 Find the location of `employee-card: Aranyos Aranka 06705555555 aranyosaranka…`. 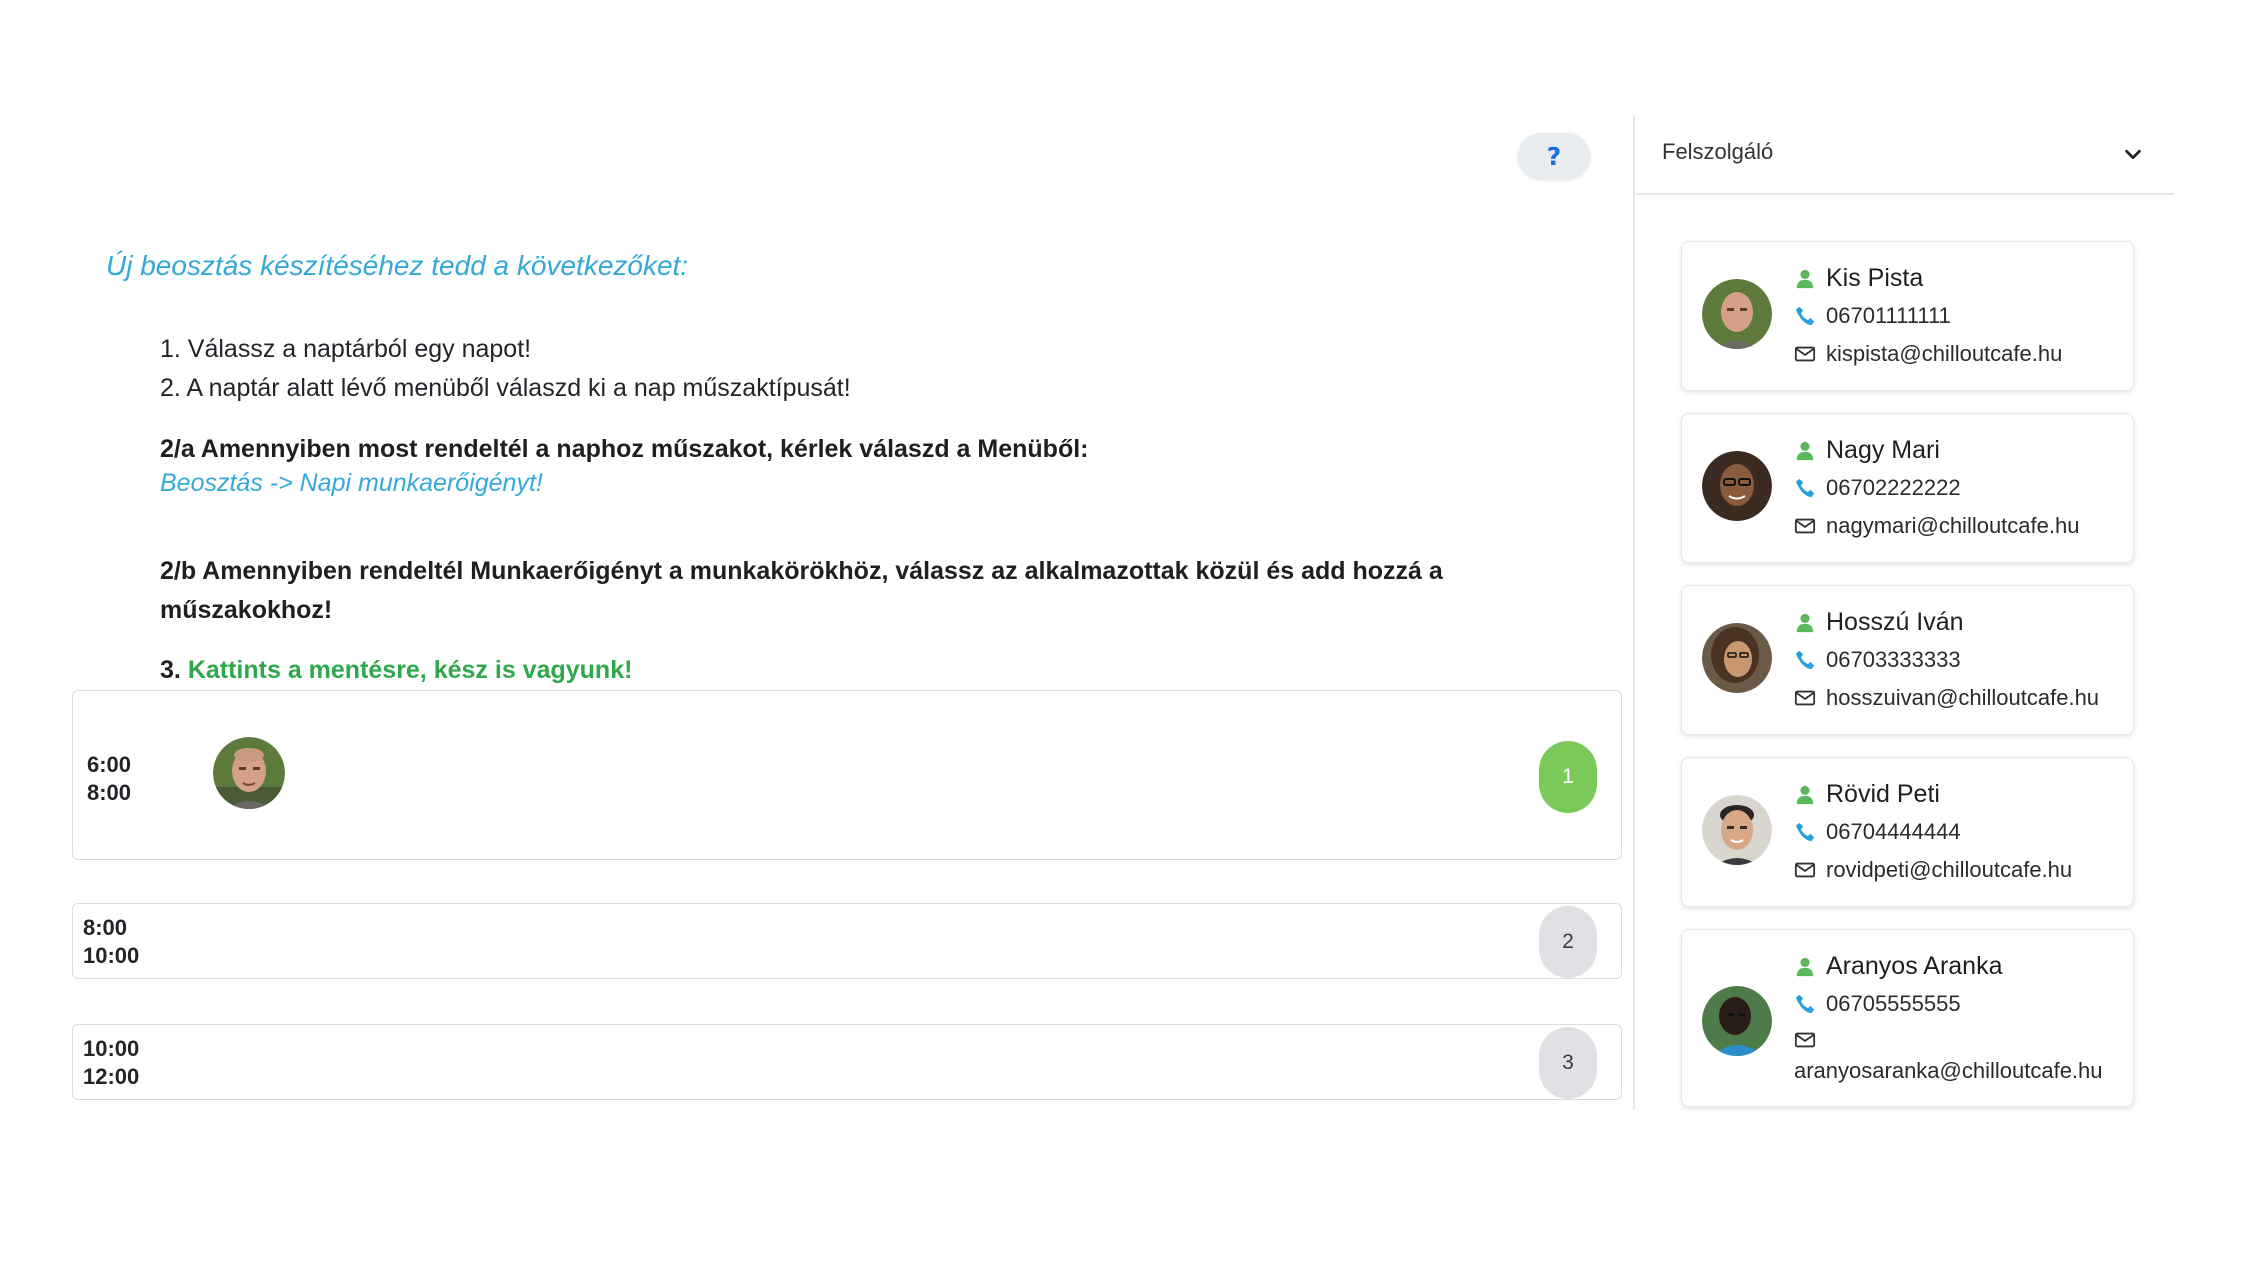

employee-card: Aranyos Aranka 06705555555 aranyosaranka… is located at coordinates (1907, 1018).